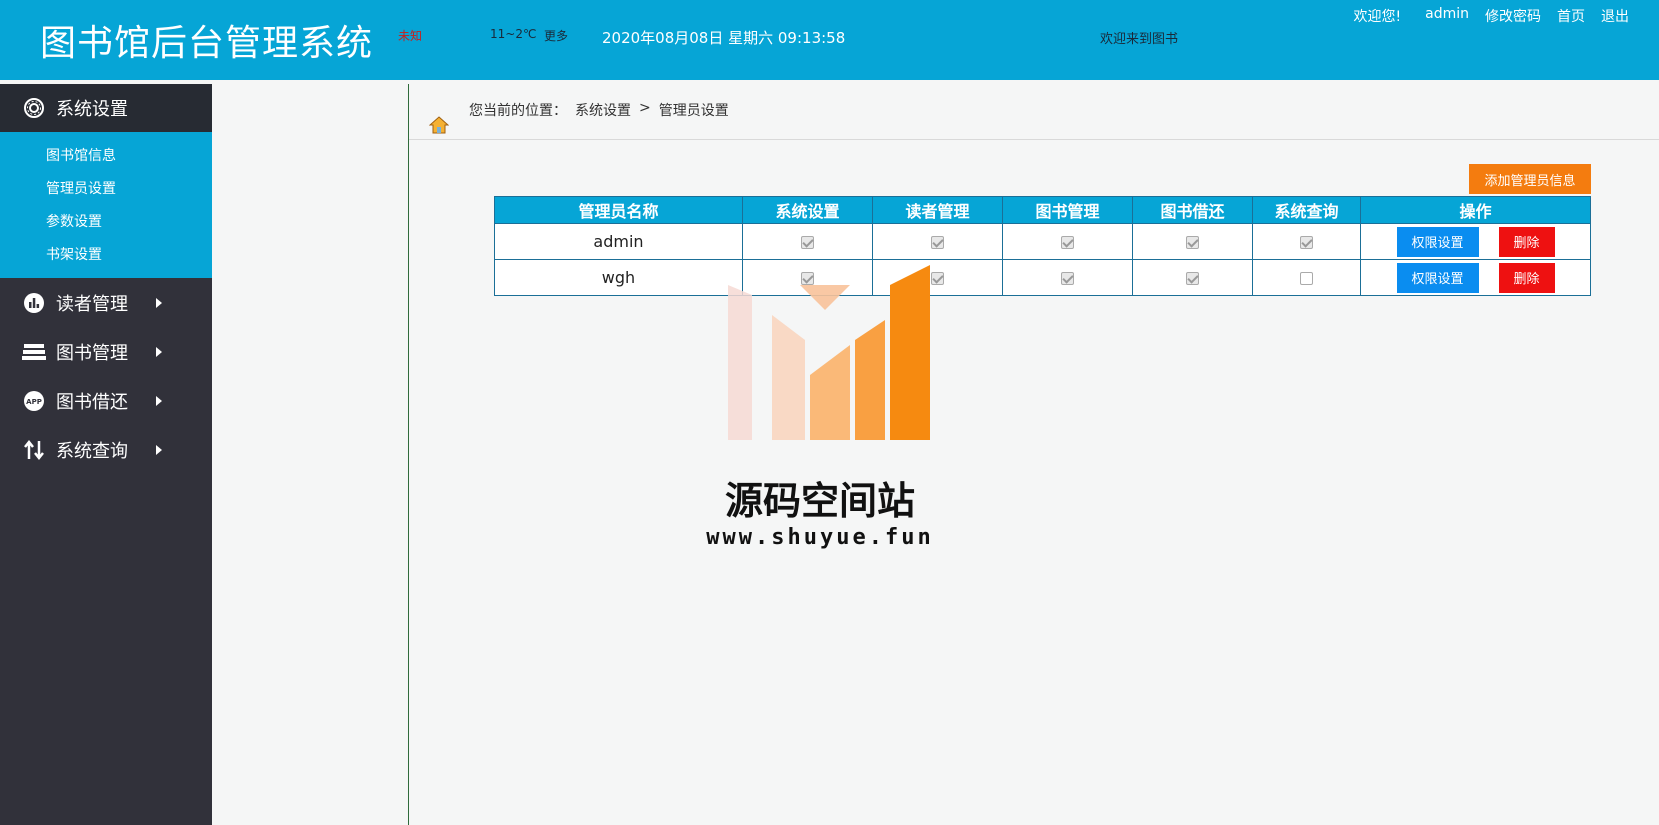 Image resolution: width=1659 pixels, height=825 pixels. I want to click on weather-status: 未知, so click(410, 36).